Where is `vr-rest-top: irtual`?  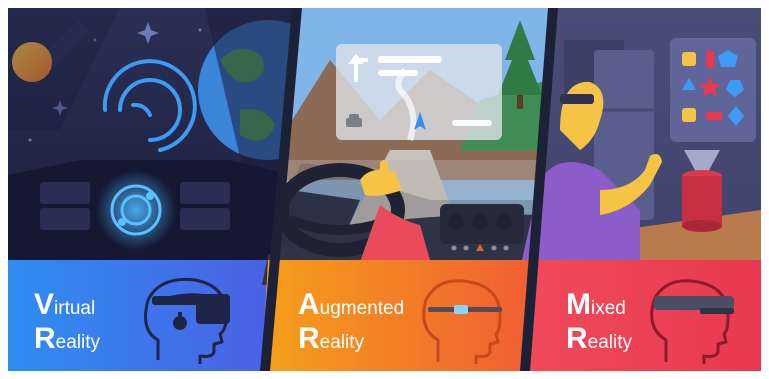 vr-rest-top: irtual is located at coordinates (75, 308).